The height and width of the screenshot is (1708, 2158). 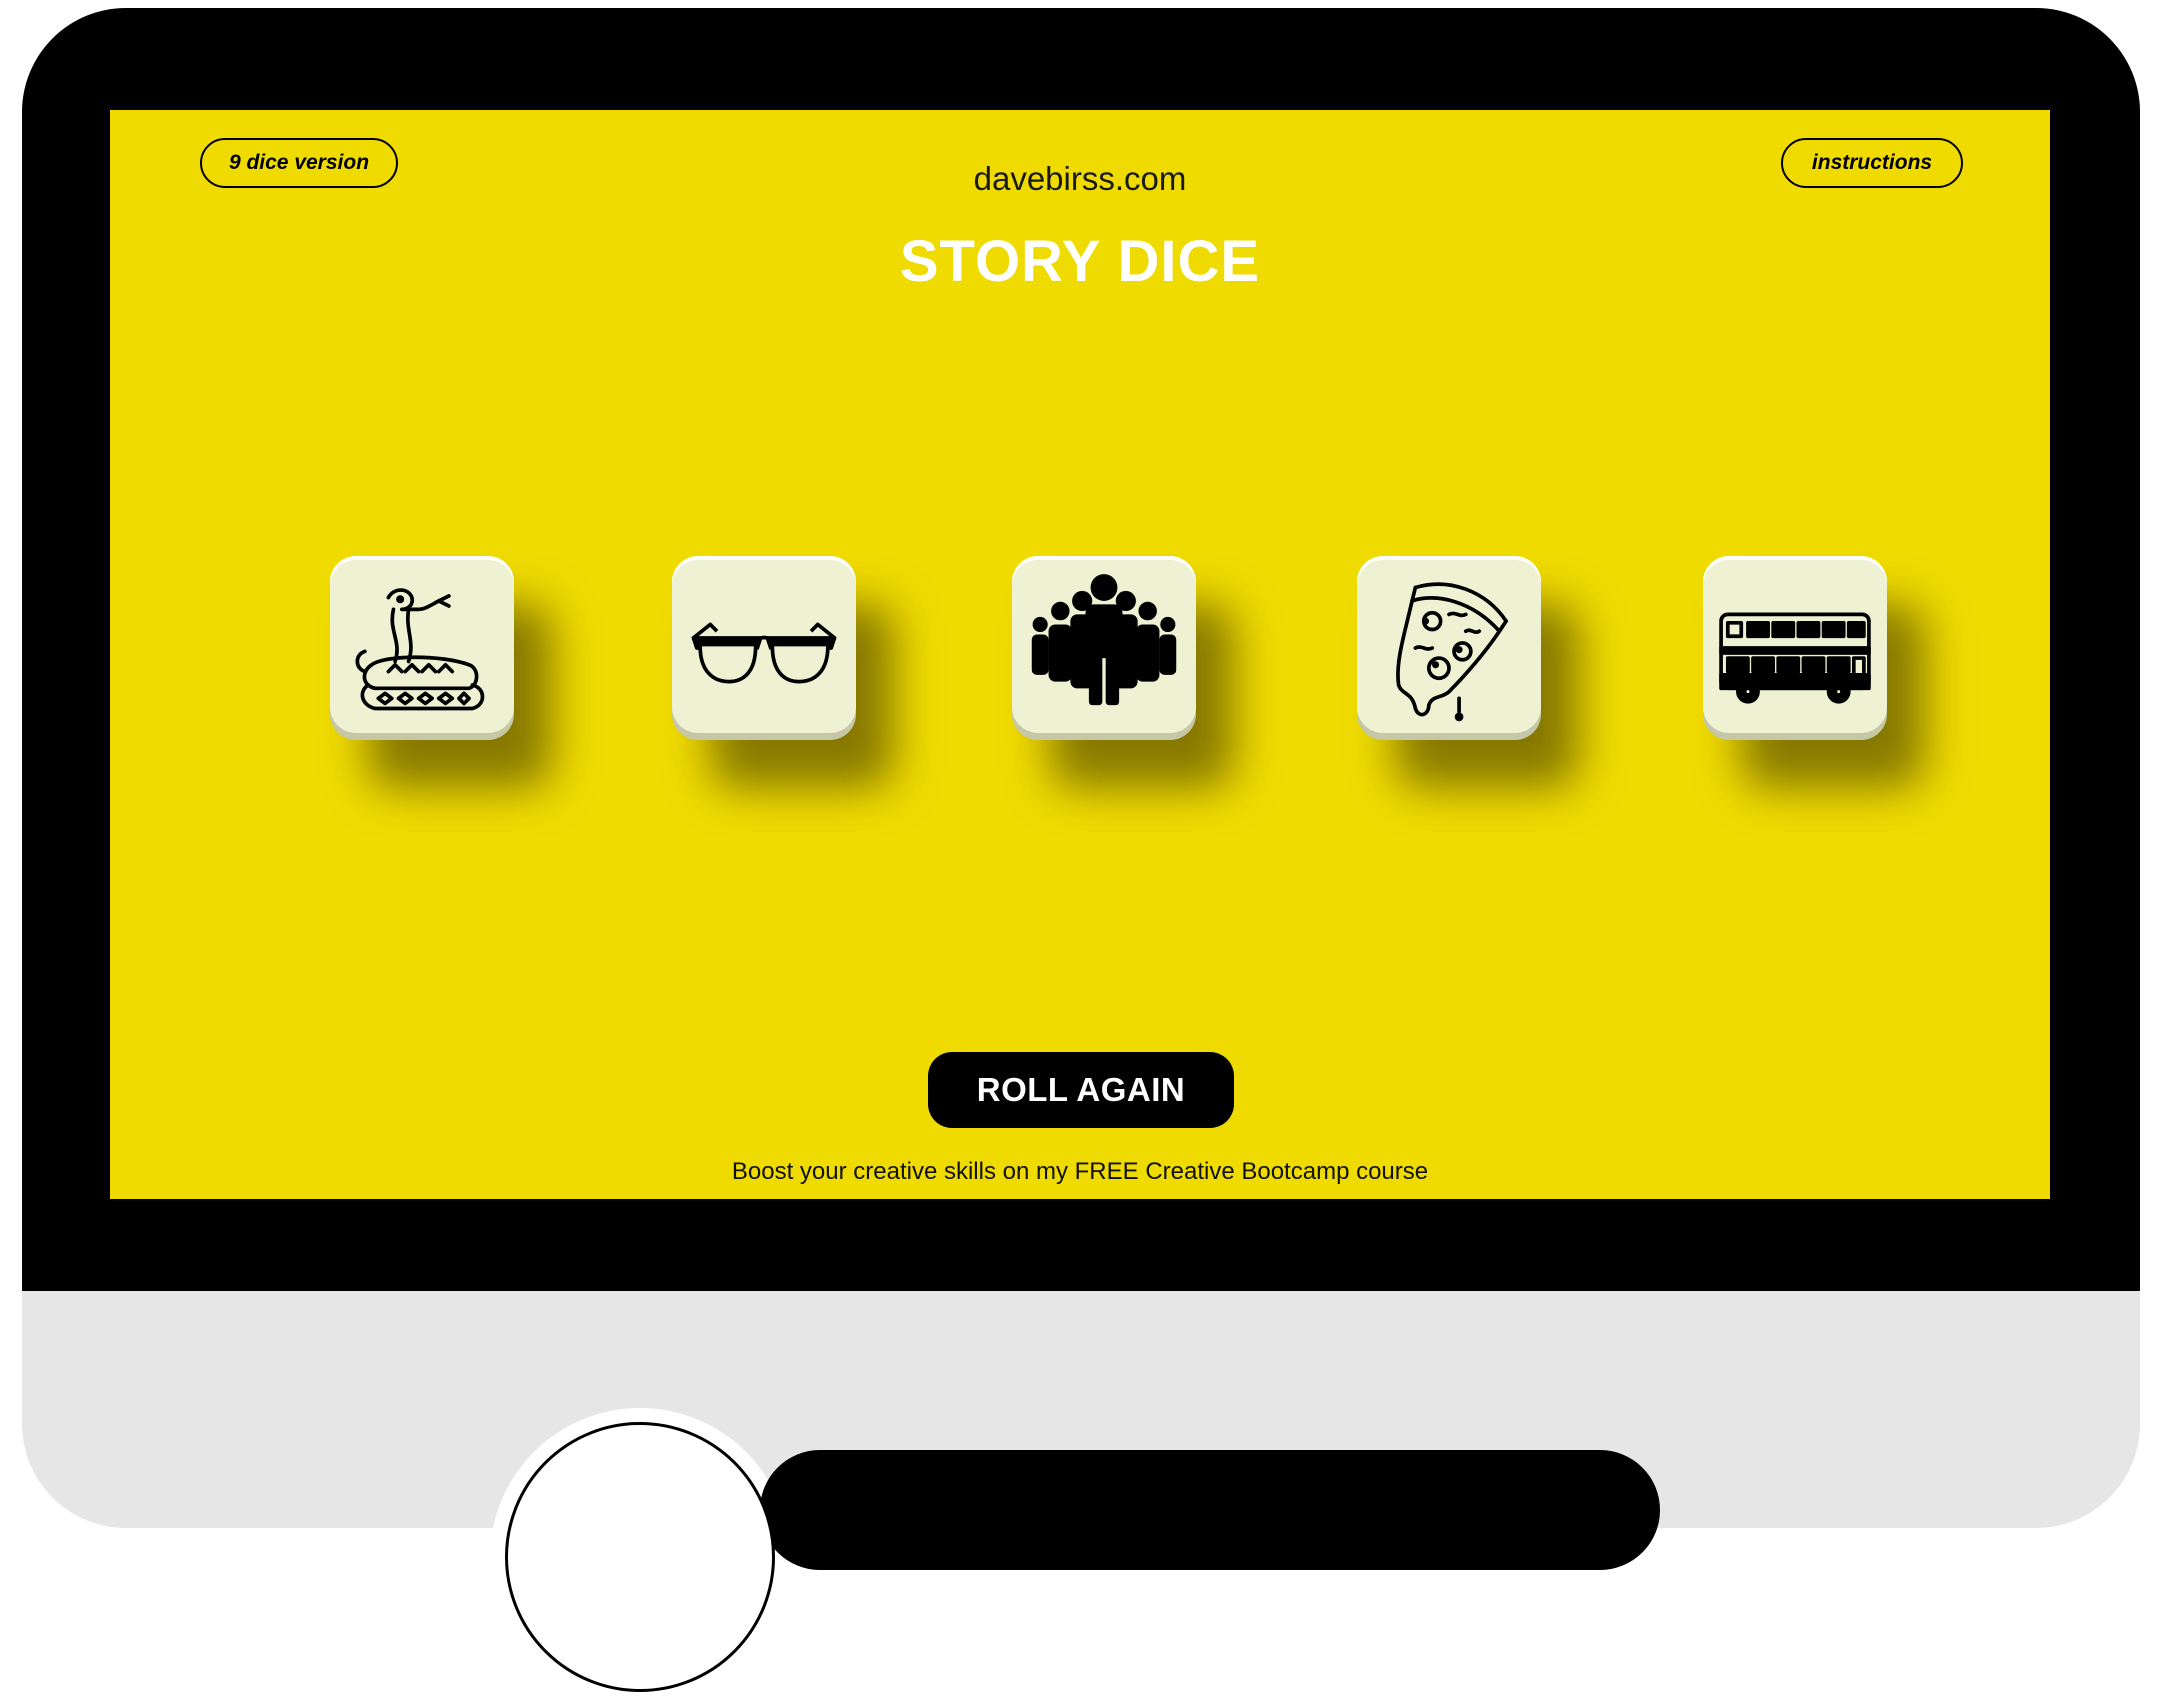 I want to click on double-decker-bus-icon, so click(x=1795, y=658).